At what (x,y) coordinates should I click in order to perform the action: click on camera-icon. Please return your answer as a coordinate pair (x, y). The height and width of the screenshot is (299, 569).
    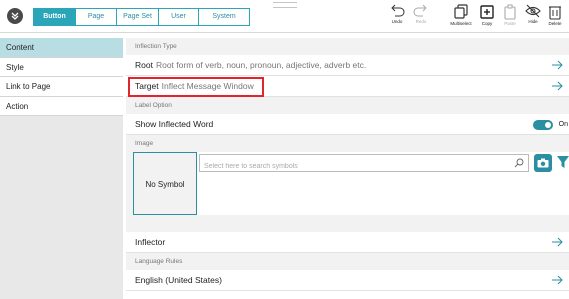
    Looking at the image, I should click on (543, 163).